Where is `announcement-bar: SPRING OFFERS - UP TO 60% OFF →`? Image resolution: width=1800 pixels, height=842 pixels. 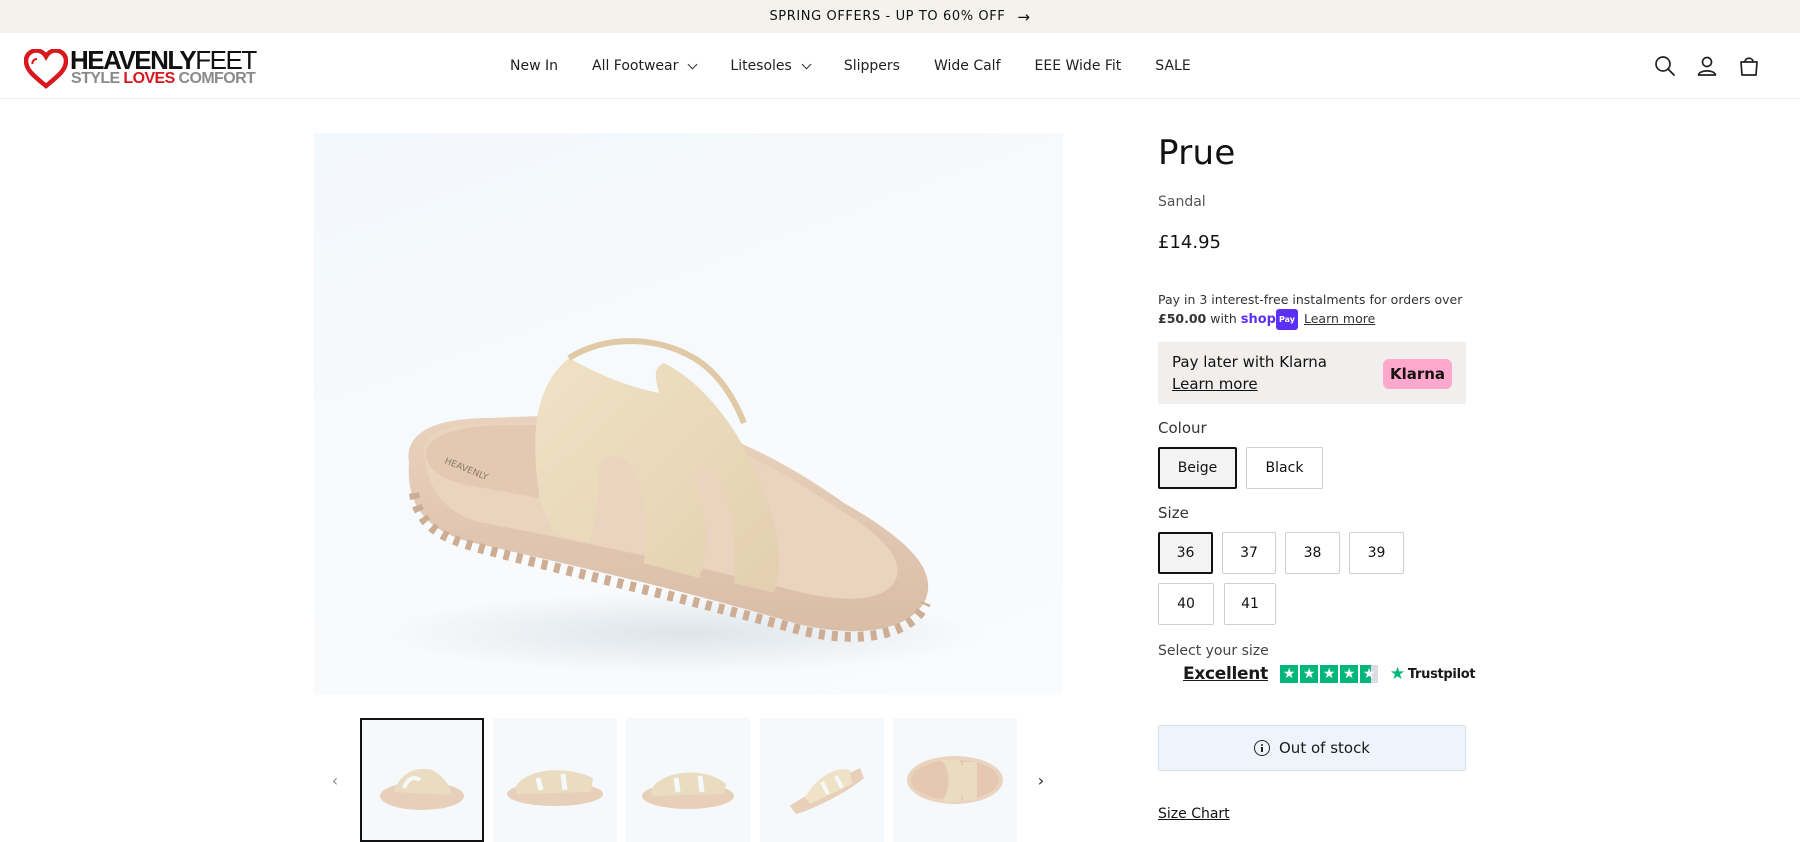 announcement-bar: SPRING OFFERS - UP TO 60% OFF → is located at coordinates (900, 16).